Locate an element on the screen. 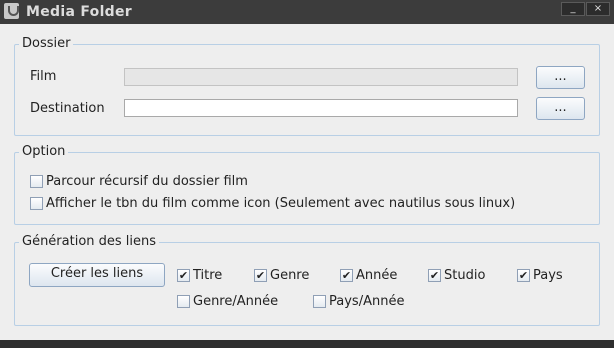 The image size is (614, 348). dossier-legend: Dossier is located at coordinates (46, 43).